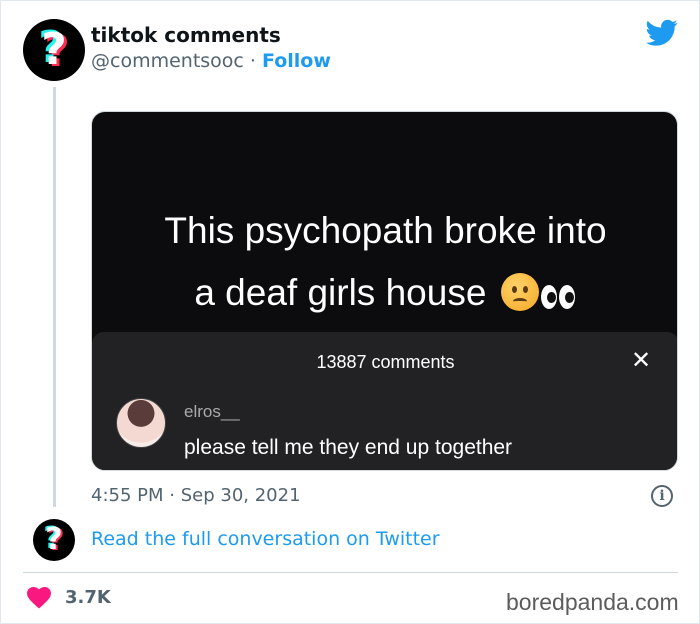 This screenshot has width=700, height=624. Describe the element at coordinates (350, 572) in the screenshot. I see `footer-divider` at that location.